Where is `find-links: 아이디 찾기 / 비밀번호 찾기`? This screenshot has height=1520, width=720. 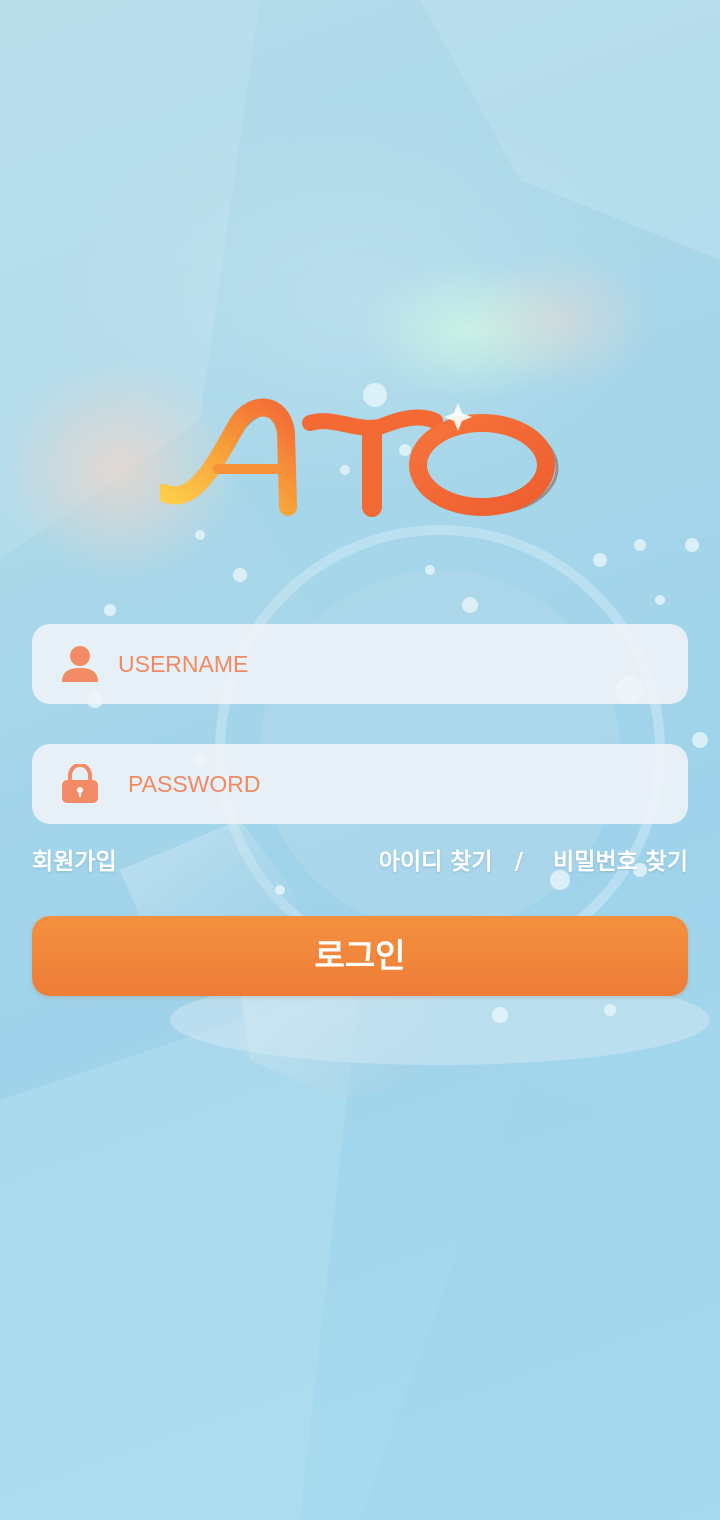
find-links: 아이디 찾기 / 비밀번호 찾기 is located at coordinates (533, 859).